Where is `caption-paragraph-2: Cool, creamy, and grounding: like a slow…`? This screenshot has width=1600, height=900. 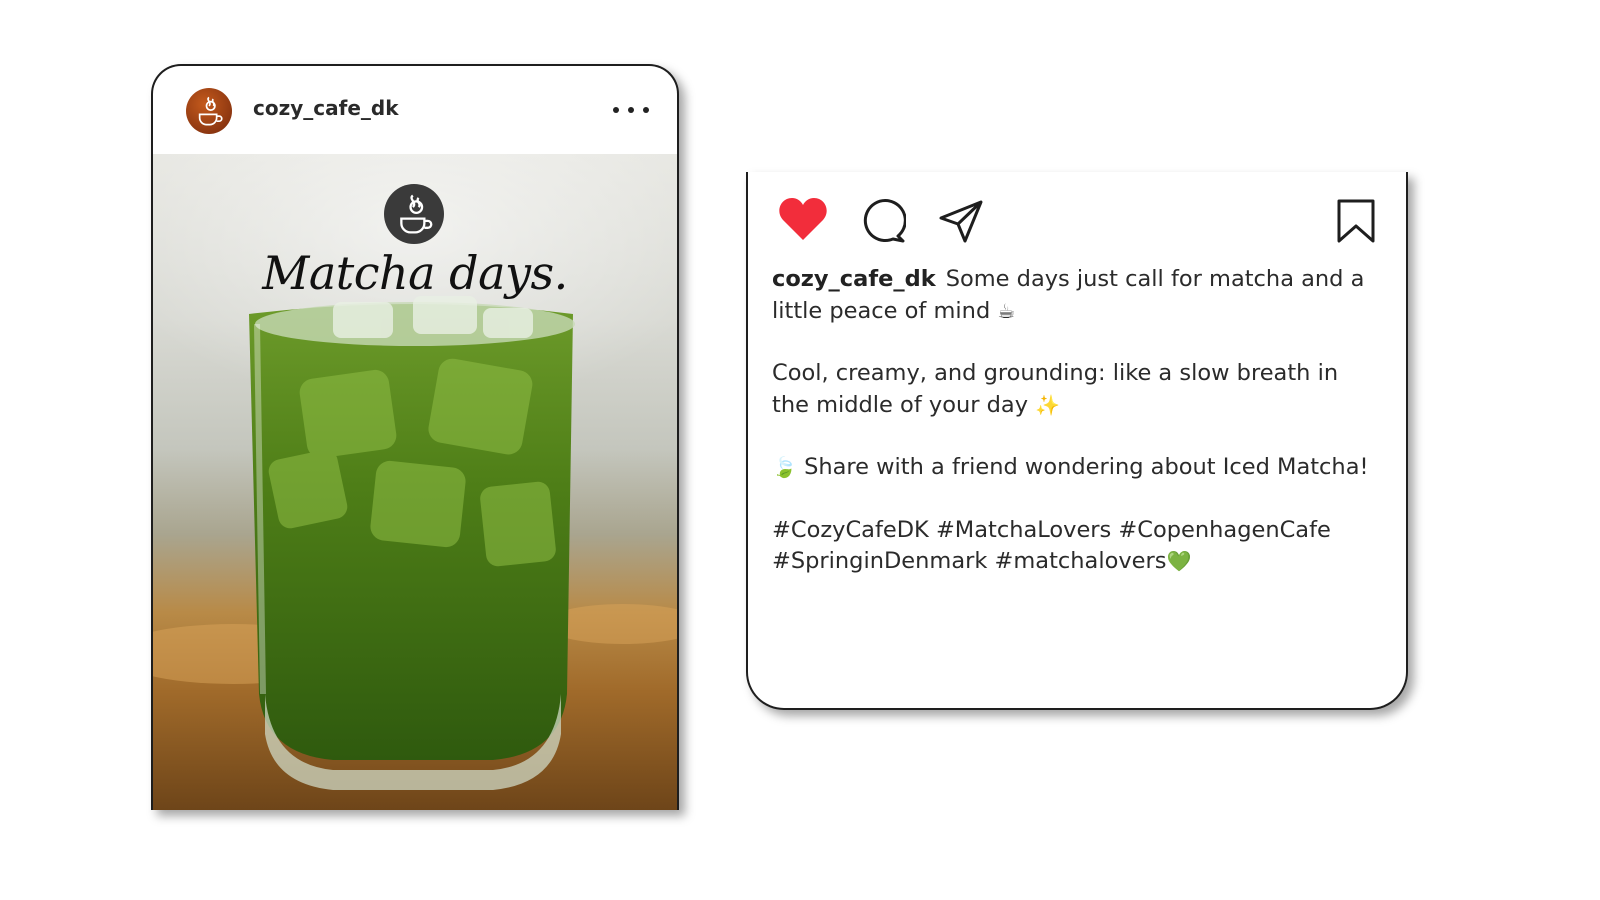 caption-paragraph-2: Cool, creamy, and grounding: like a slow… is located at coordinates (1072, 389).